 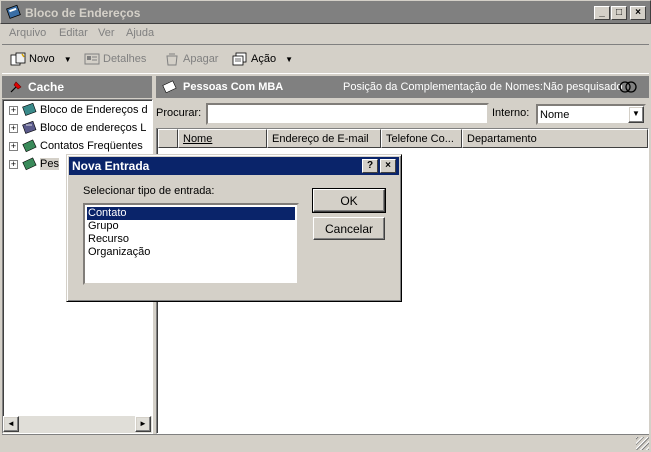 What do you see at coordinates (94, 110) in the screenshot?
I see `tree-item-label: Bloco de Endereços d` at bounding box center [94, 110].